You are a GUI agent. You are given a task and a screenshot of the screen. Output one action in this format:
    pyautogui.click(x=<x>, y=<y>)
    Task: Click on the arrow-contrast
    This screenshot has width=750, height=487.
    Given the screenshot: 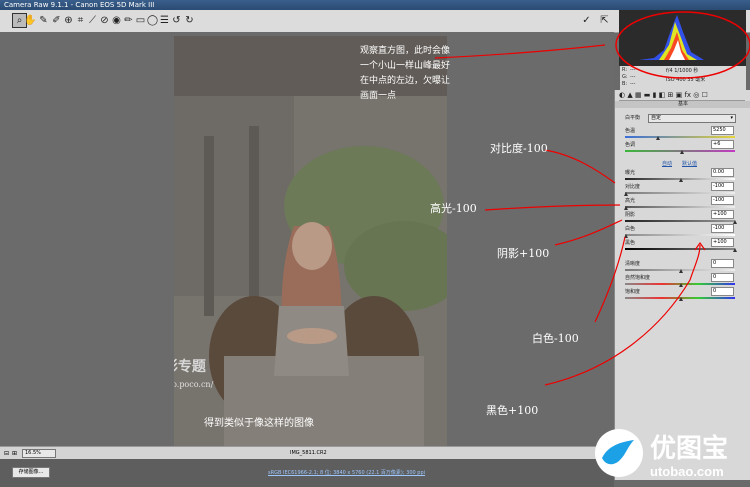 What is the action you would take?
    pyautogui.click(x=580, y=166)
    